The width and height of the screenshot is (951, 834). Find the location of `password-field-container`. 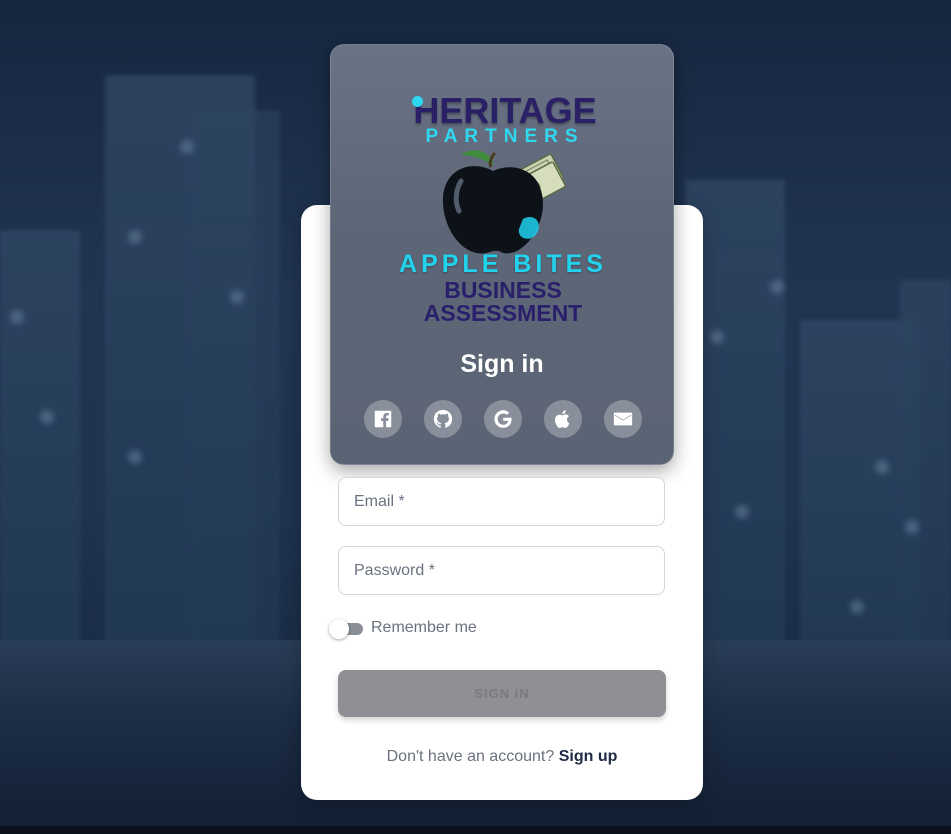

password-field-container is located at coordinates (501, 570).